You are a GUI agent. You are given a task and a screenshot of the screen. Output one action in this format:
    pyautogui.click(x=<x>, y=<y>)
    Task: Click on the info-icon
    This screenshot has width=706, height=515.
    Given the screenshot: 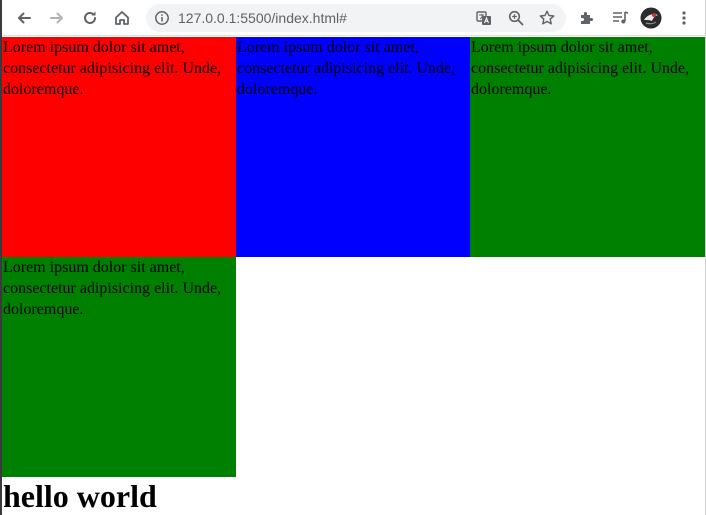 What is the action you would take?
    pyautogui.click(x=162, y=18)
    